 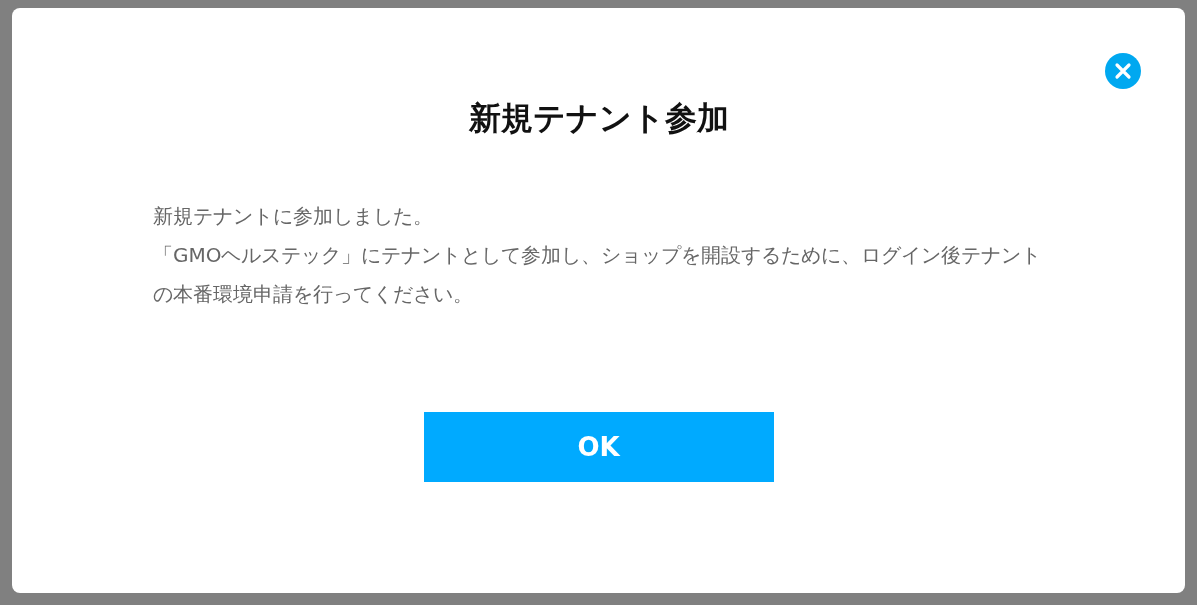 I want to click on dialog-title: 新規テナント参加, so click(x=598, y=118).